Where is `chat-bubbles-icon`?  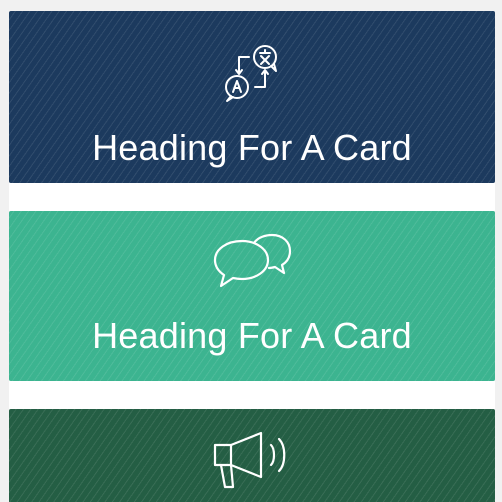 chat-bubbles-icon is located at coordinates (252, 262).